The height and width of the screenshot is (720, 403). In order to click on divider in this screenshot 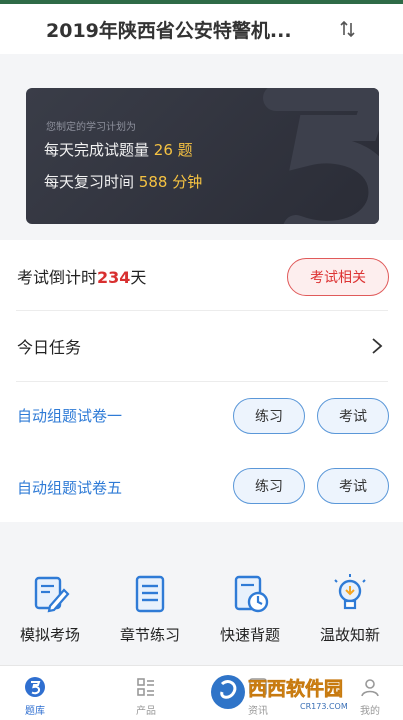, I will do `click(202, 381)`.